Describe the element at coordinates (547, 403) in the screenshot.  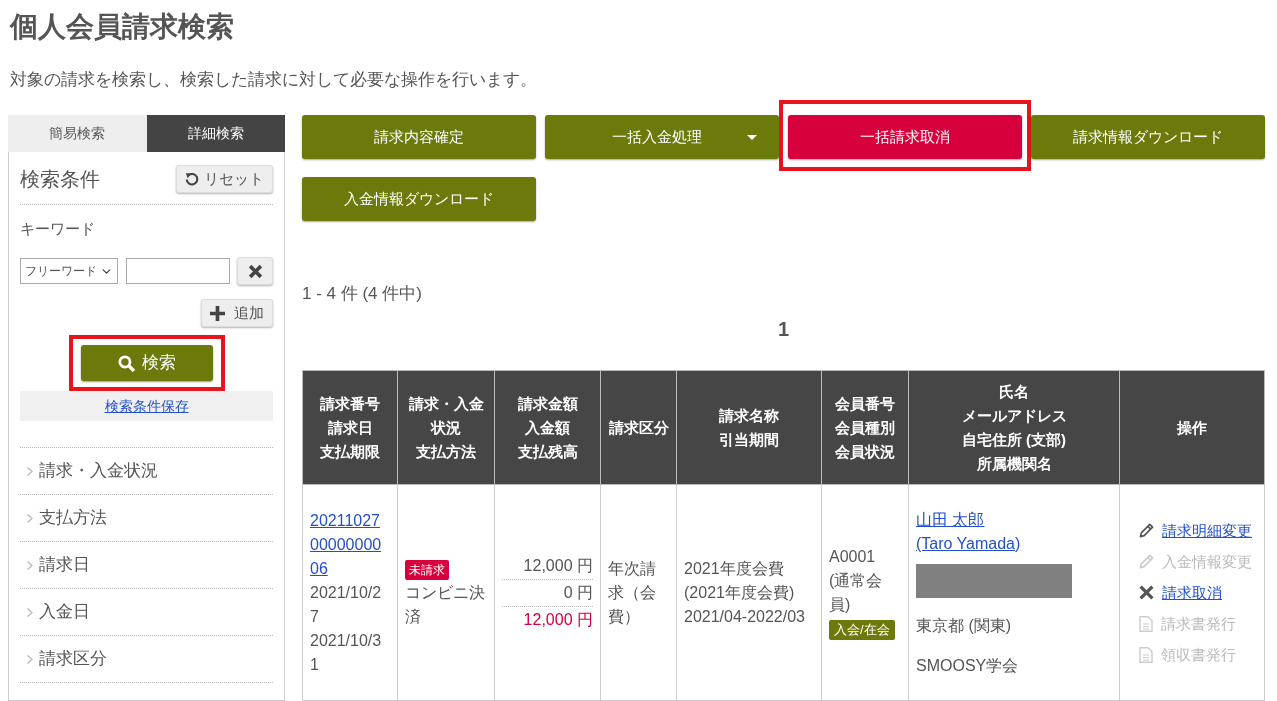
I see `header-label: 請求金額` at that location.